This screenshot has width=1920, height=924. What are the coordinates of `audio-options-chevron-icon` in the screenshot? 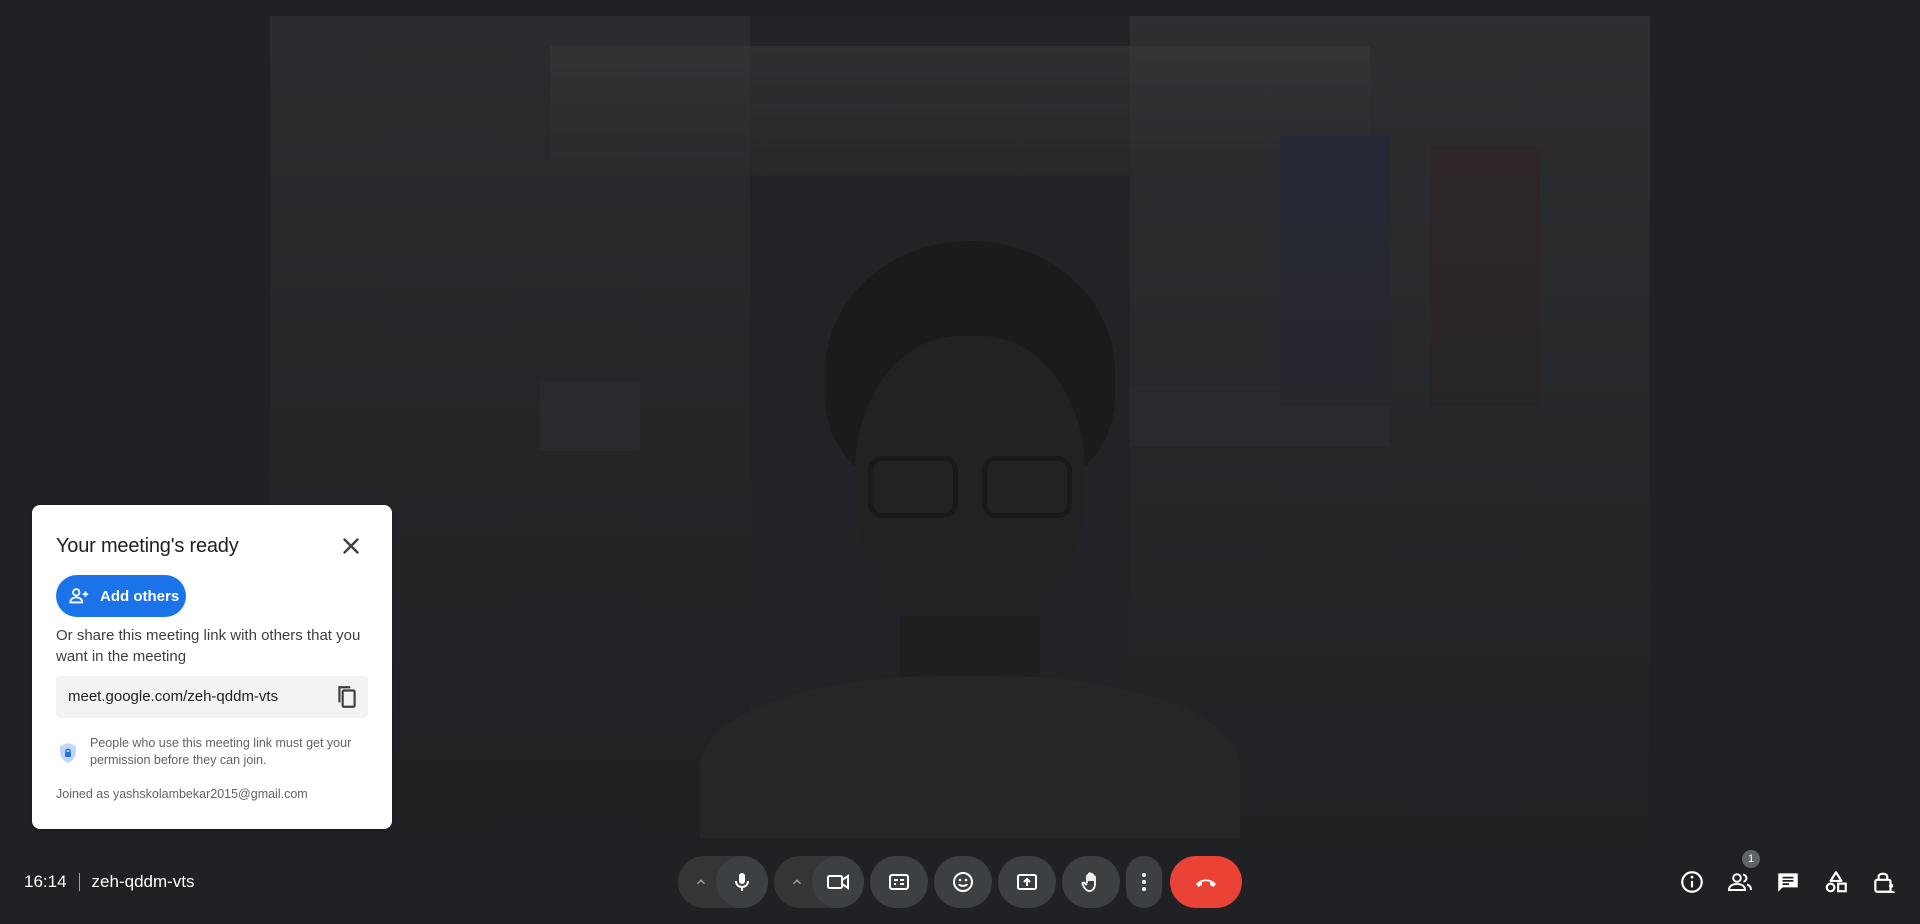 It's located at (701, 882).